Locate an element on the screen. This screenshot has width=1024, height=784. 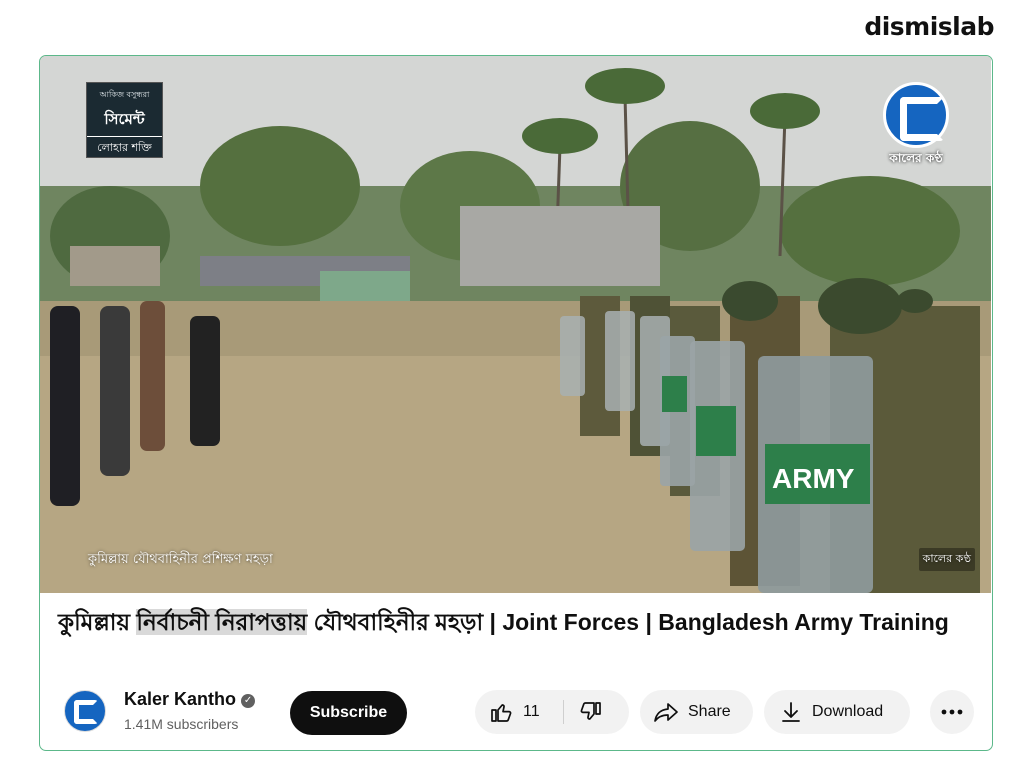
sponsor-logo: আকিজ বসুন্ধরা সিমেন্ট লোহার শক্তি is located at coordinates (124, 120).